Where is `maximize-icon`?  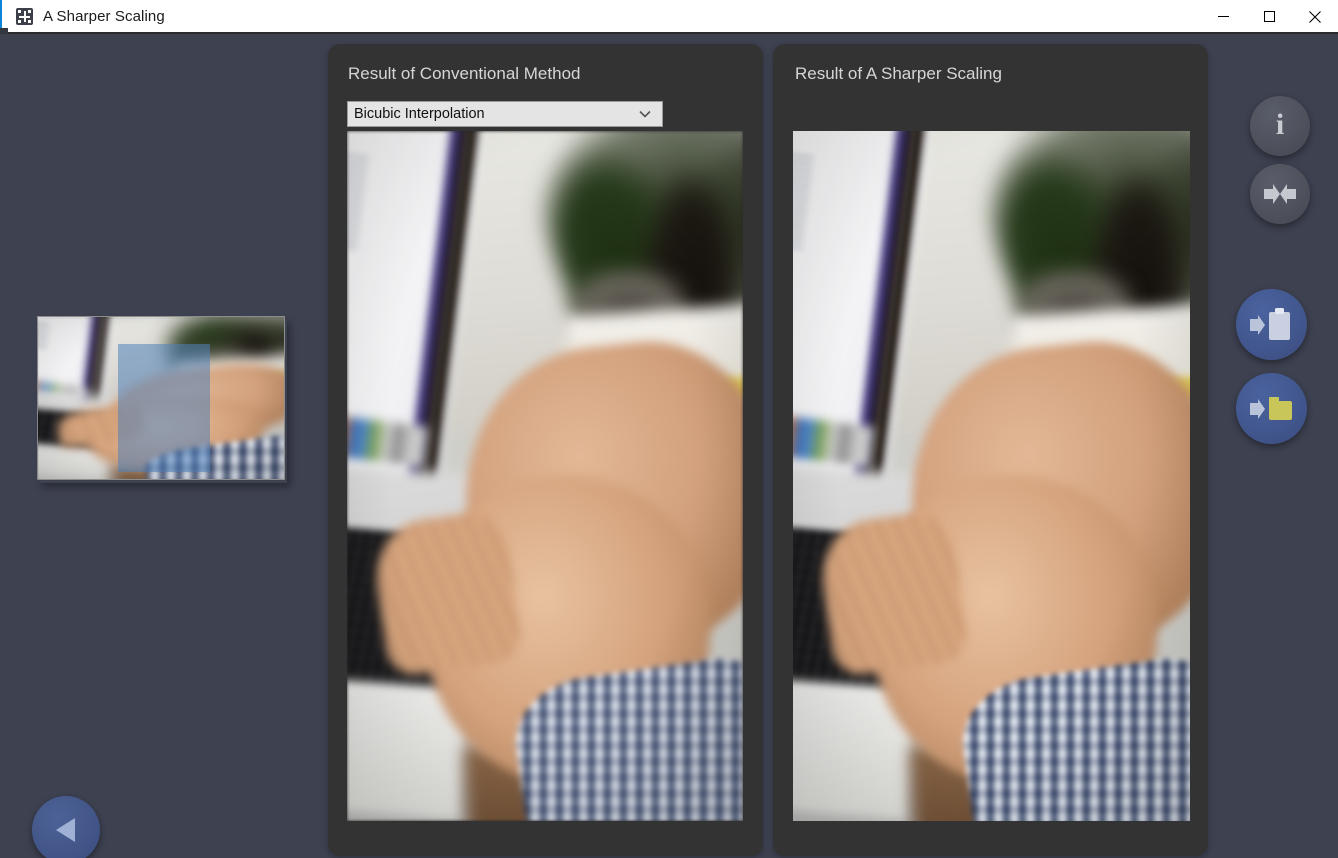 maximize-icon is located at coordinates (1269, 16).